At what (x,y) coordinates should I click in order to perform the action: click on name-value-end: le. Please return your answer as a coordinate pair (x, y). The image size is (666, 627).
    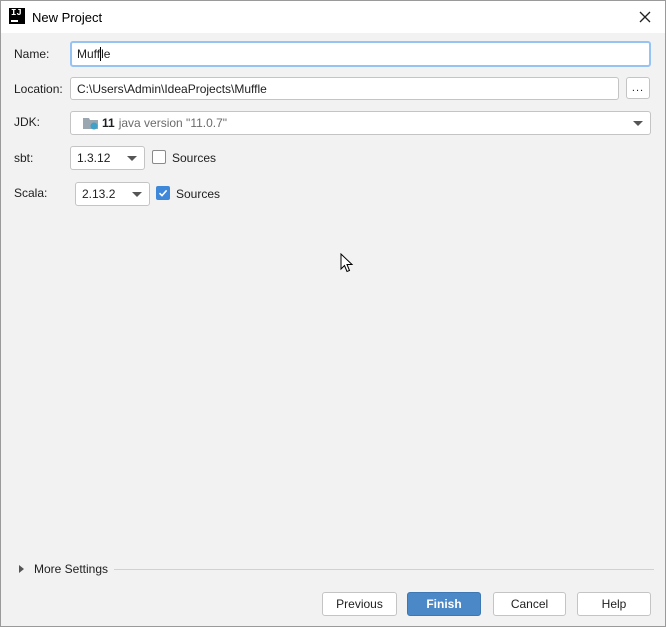
    Looking at the image, I should click on (106, 54).